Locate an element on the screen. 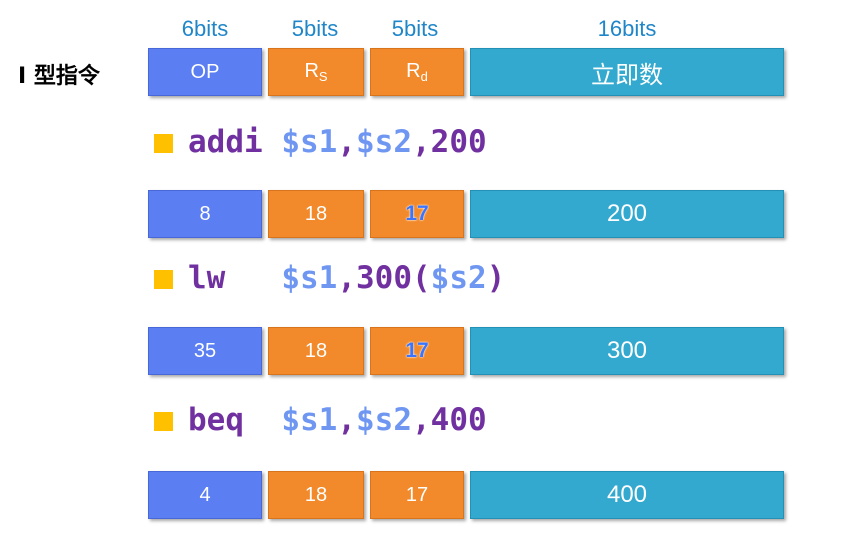 The height and width of the screenshot is (533, 866). encoding-op-cell: 8 is located at coordinates (205, 214).